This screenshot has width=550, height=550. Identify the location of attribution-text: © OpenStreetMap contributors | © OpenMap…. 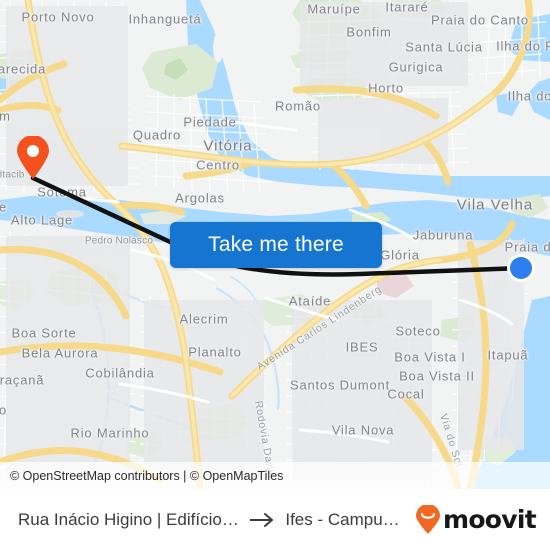
(141, 476).